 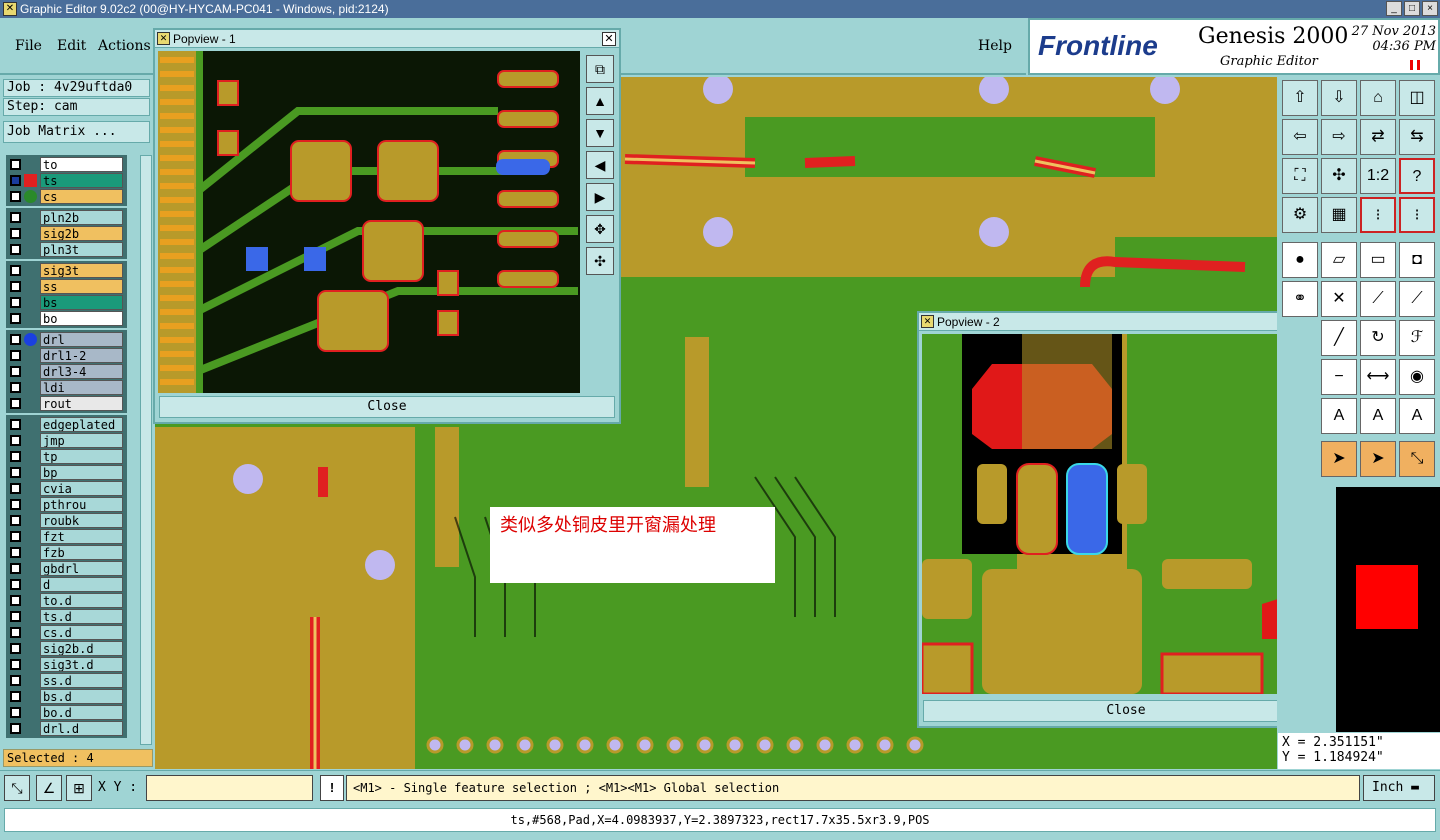 What do you see at coordinates (1378, 215) in the screenshot?
I see `net-icon: ⁝` at bounding box center [1378, 215].